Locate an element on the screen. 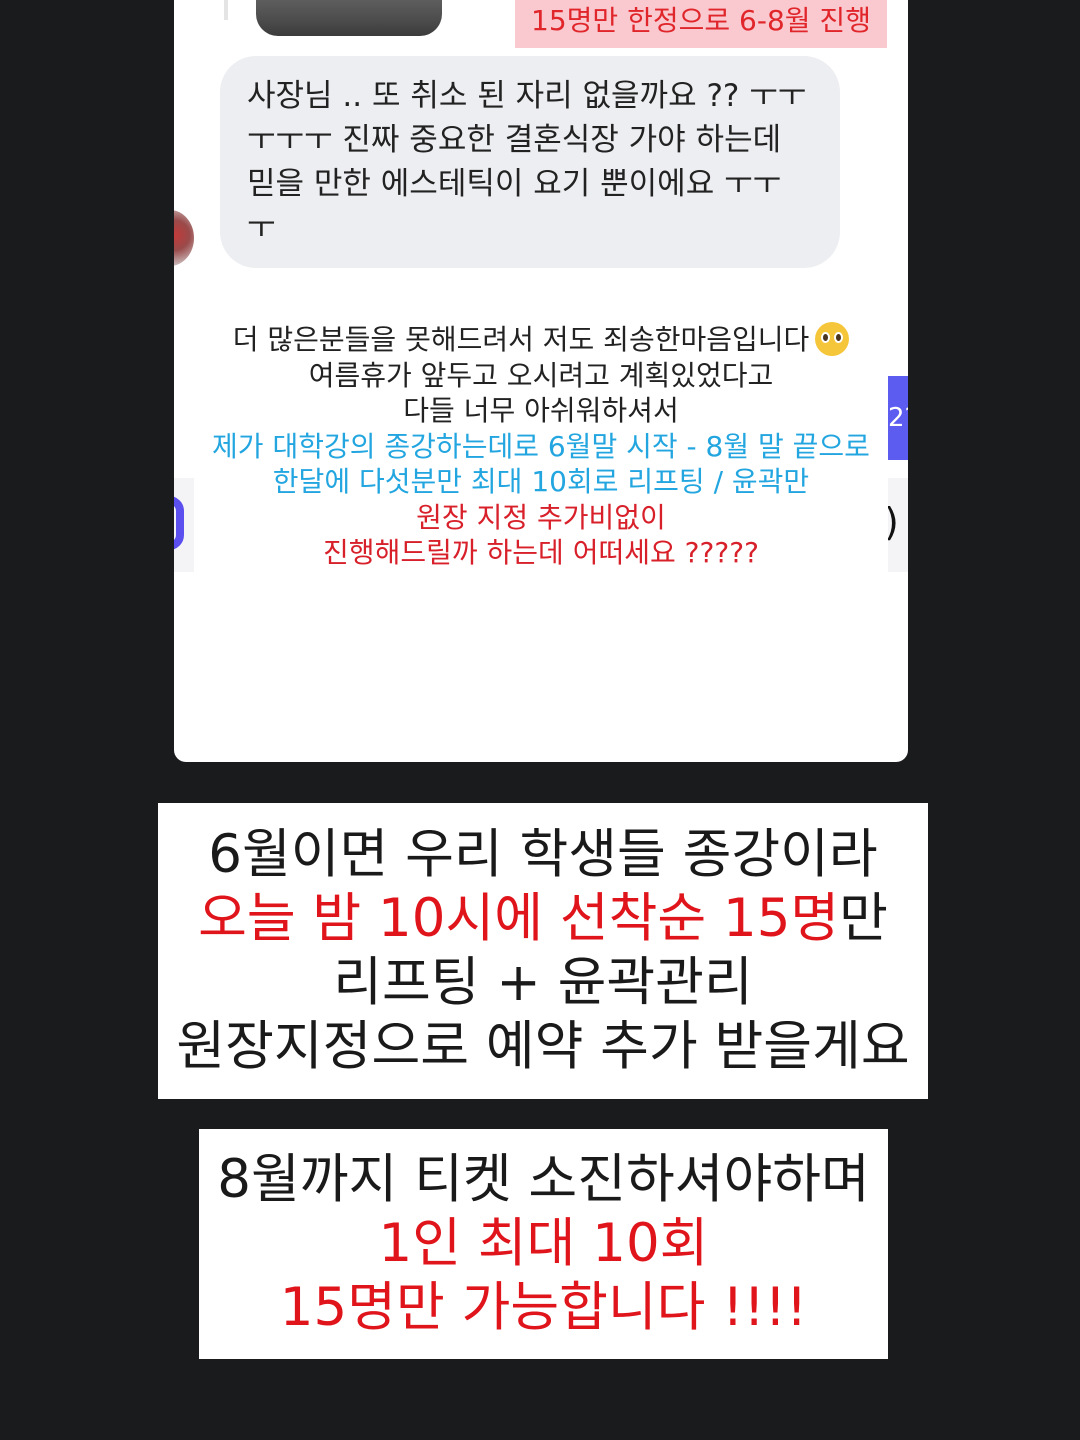 The image size is (1080, 1440). adjacent-tab-text: 2? is located at coordinates (898, 418).